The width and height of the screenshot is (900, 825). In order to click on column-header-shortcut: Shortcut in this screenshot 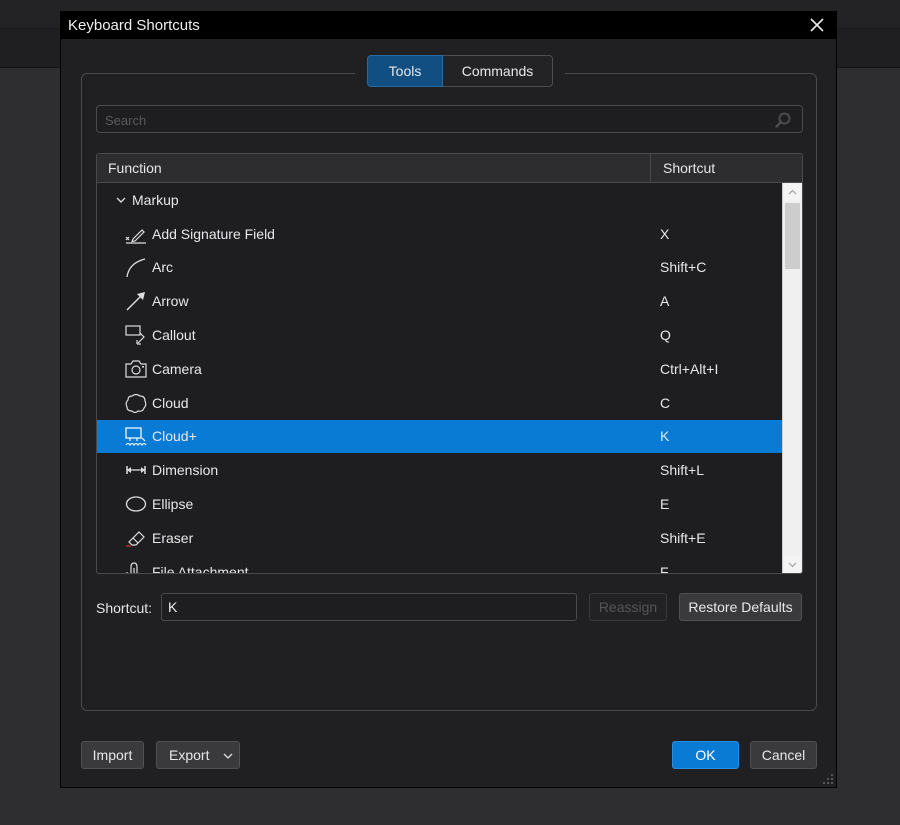, I will do `click(726, 168)`.